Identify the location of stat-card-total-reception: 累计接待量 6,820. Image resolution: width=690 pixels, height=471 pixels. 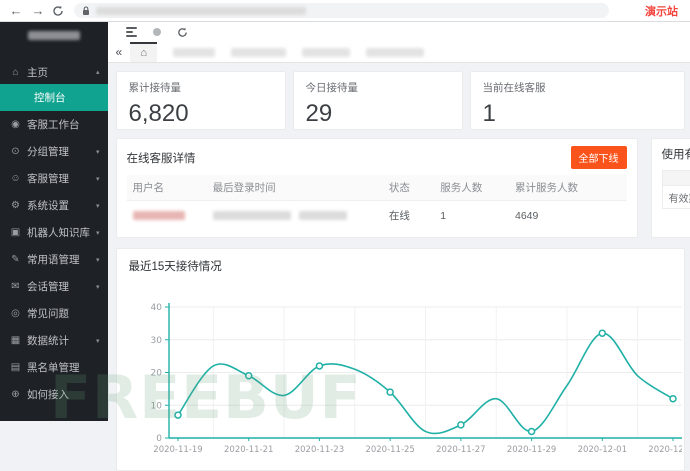
(200, 100).